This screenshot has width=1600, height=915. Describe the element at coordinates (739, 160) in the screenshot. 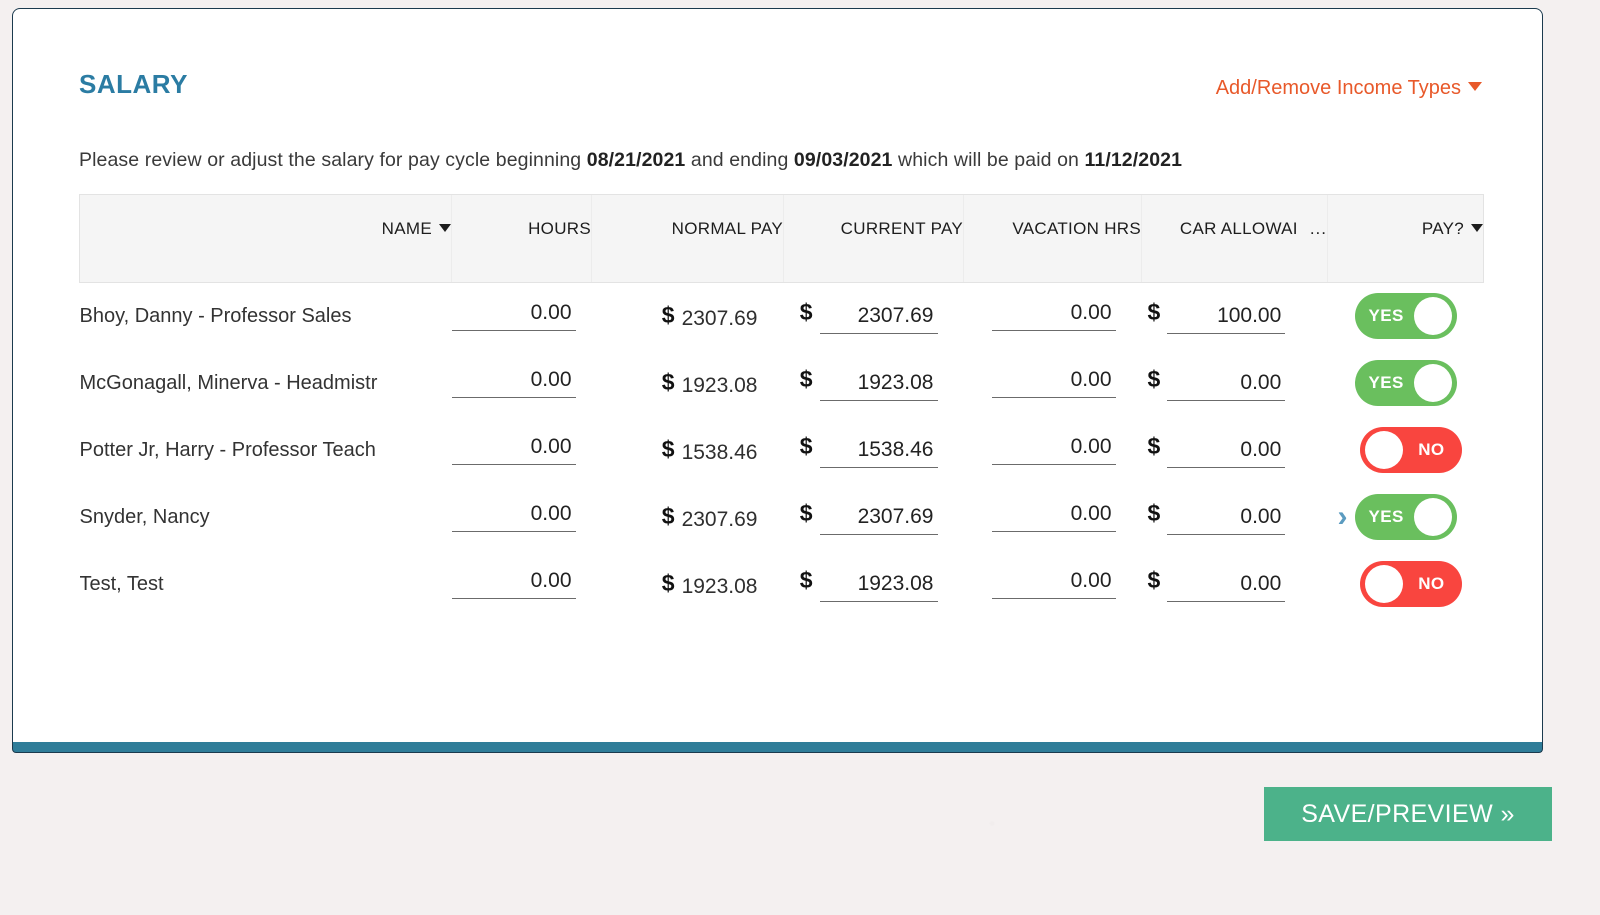

I see `subtitle-mid: and ending` at that location.